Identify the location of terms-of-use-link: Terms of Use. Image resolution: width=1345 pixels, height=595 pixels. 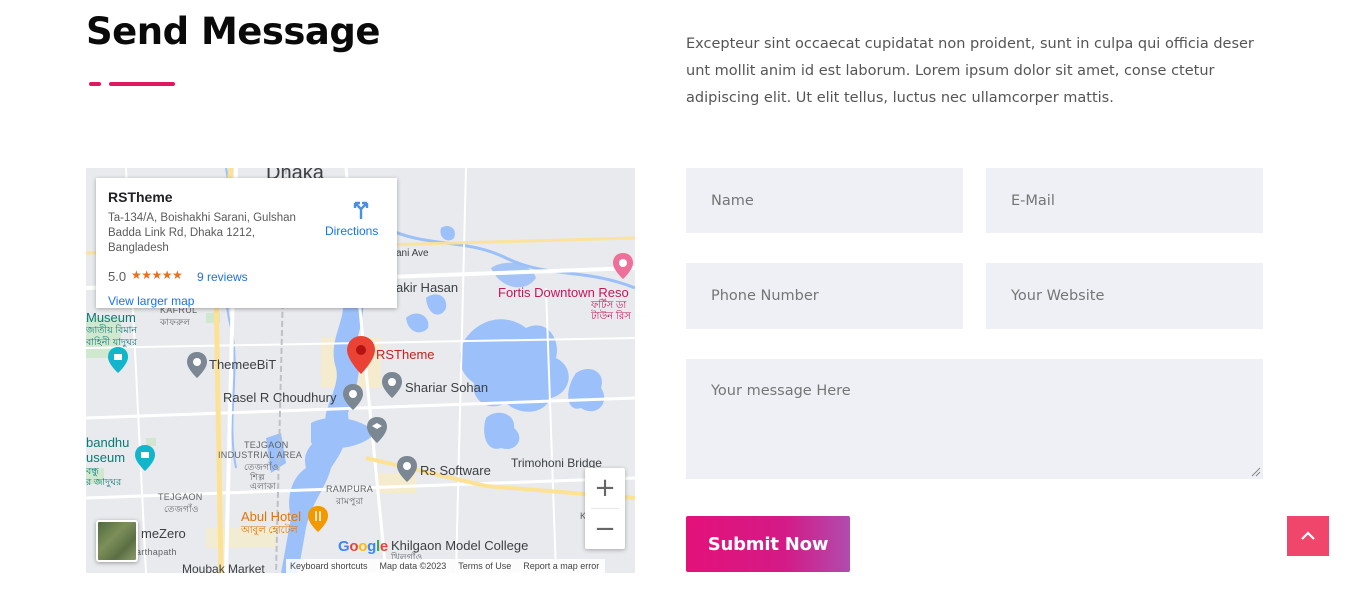
(484, 566).